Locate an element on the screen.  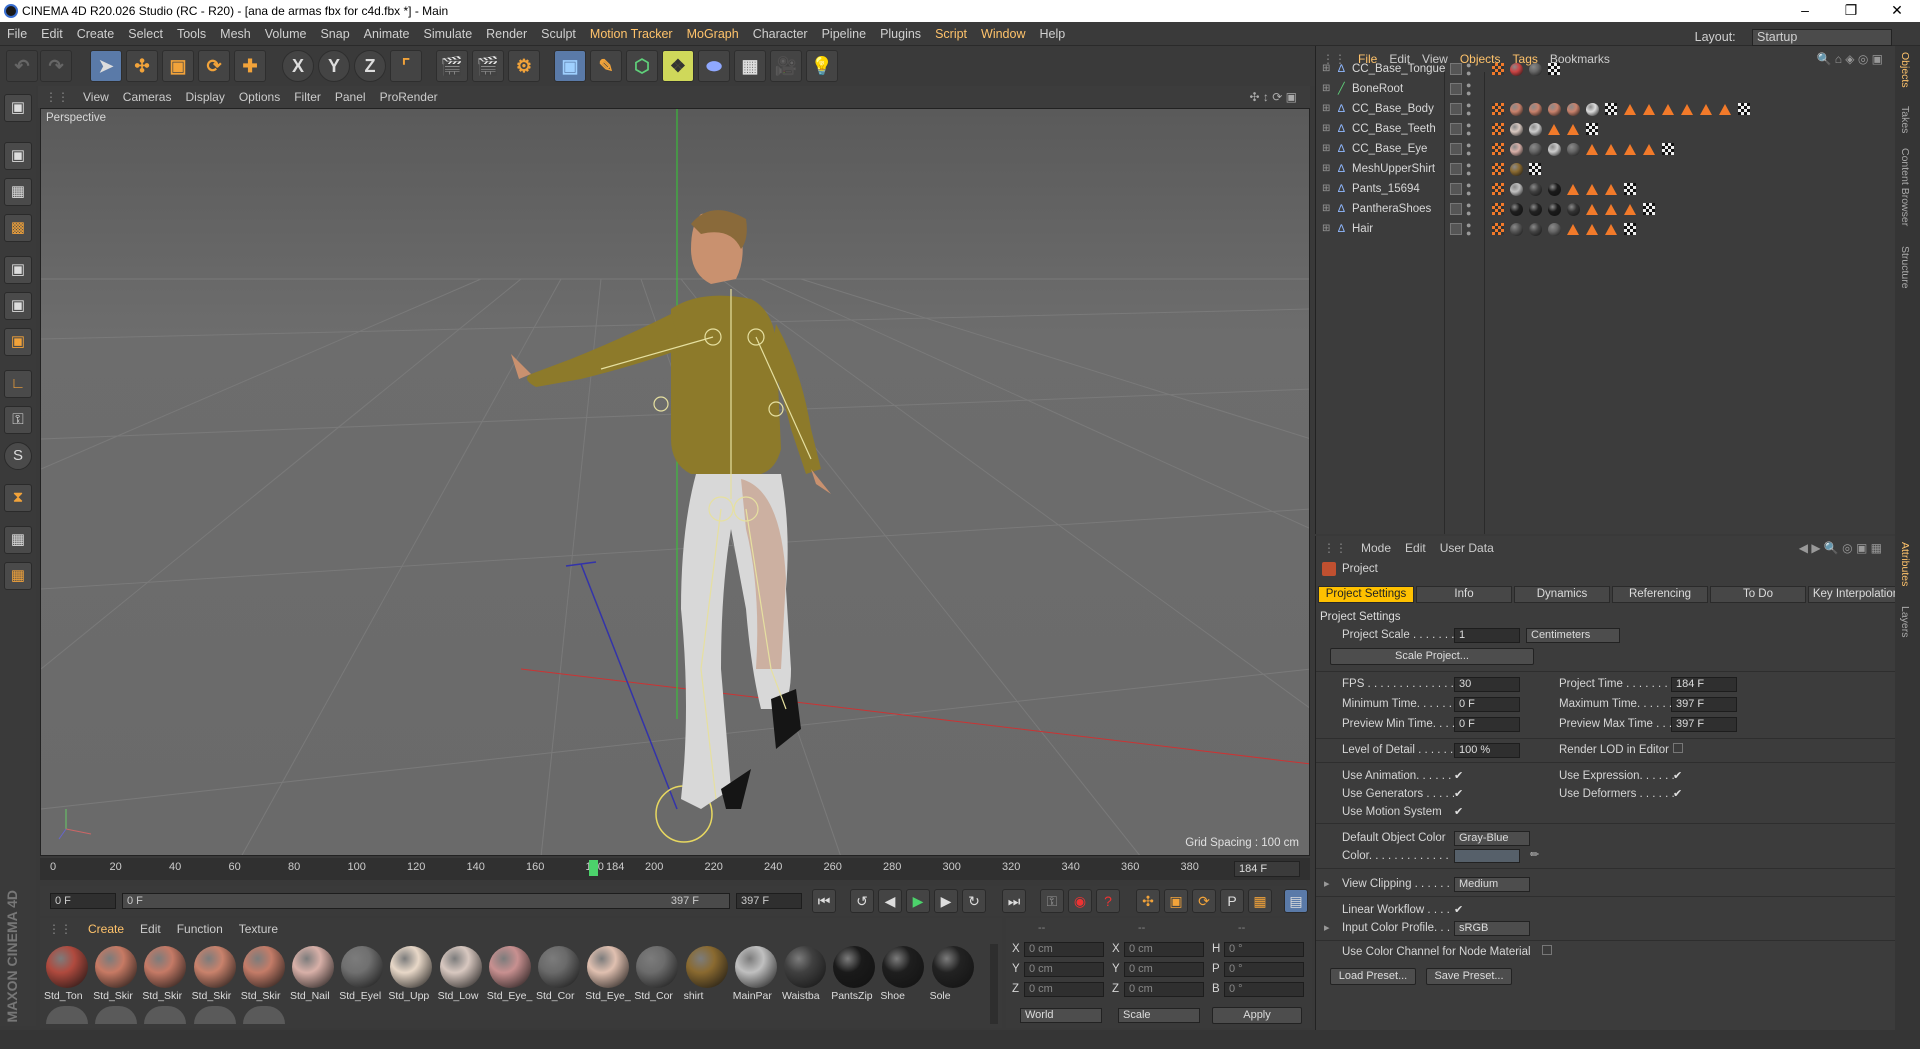
solo-icon: S is located at coordinates (18, 456).